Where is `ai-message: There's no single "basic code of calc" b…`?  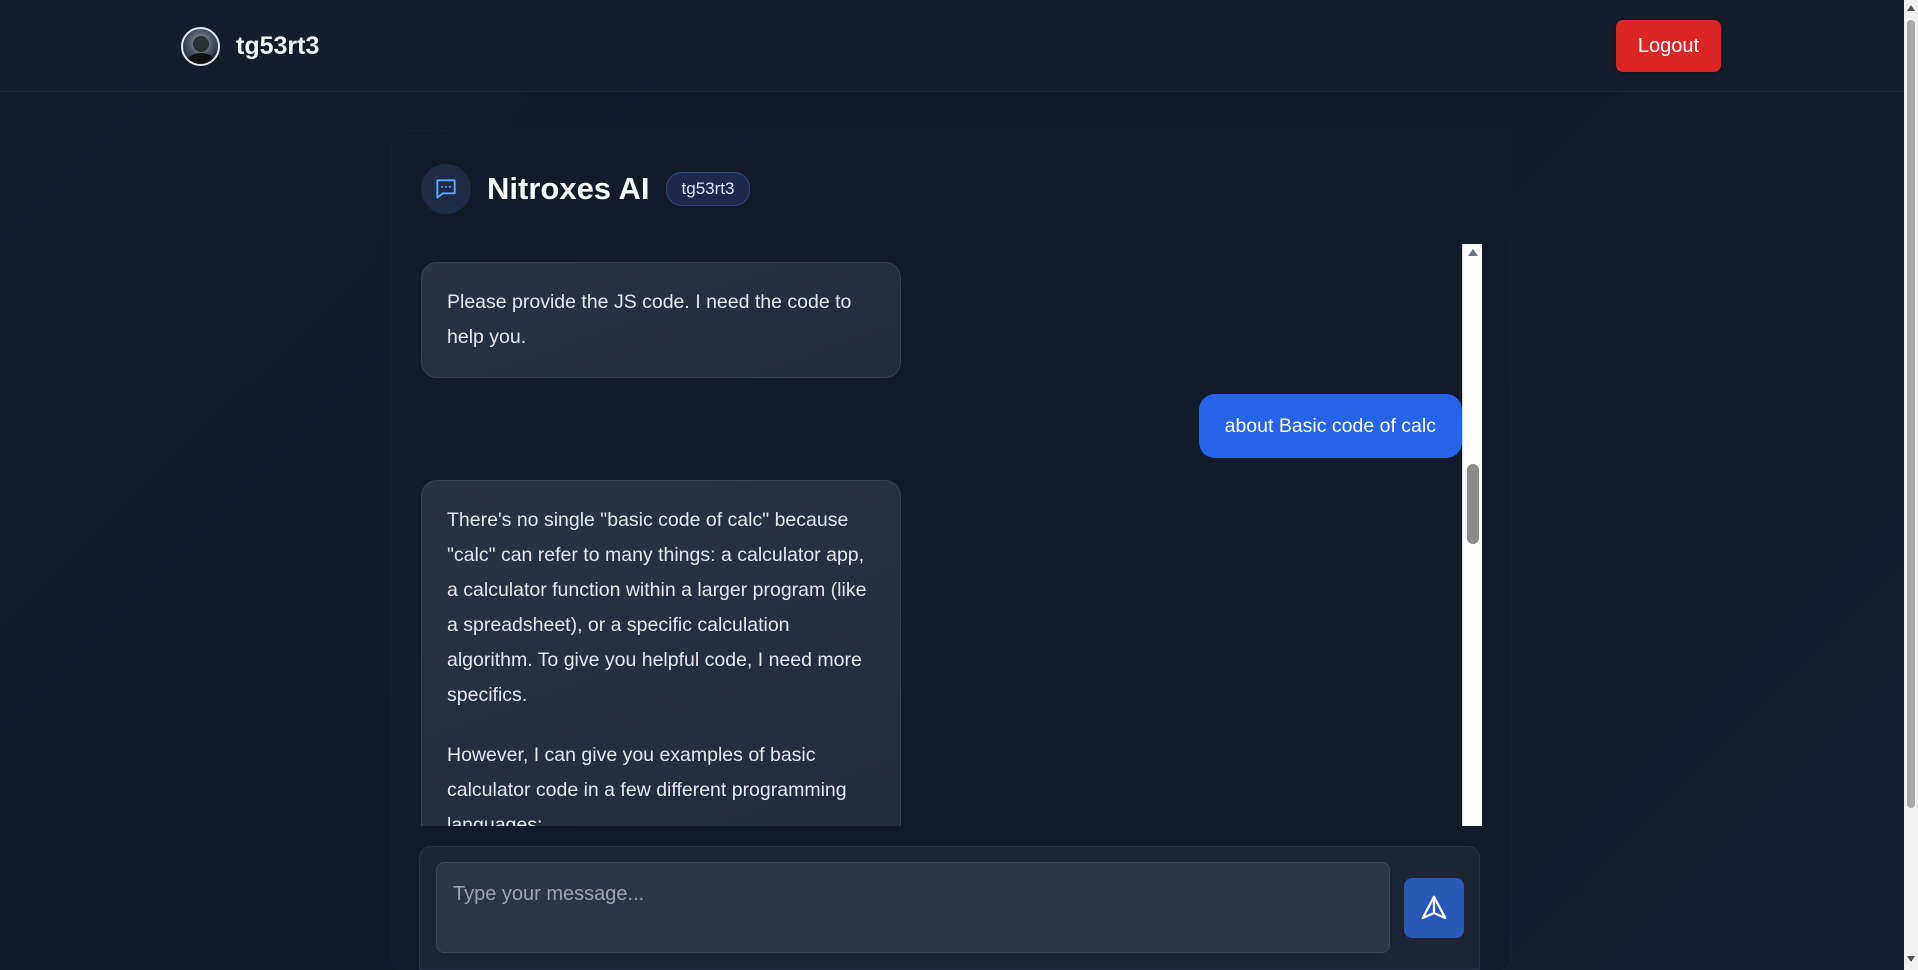
ai-message: There's no single "basic code of calc" b… is located at coordinates (661, 653).